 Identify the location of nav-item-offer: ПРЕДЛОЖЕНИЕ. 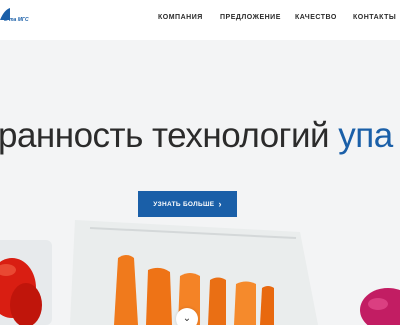
(250, 17).